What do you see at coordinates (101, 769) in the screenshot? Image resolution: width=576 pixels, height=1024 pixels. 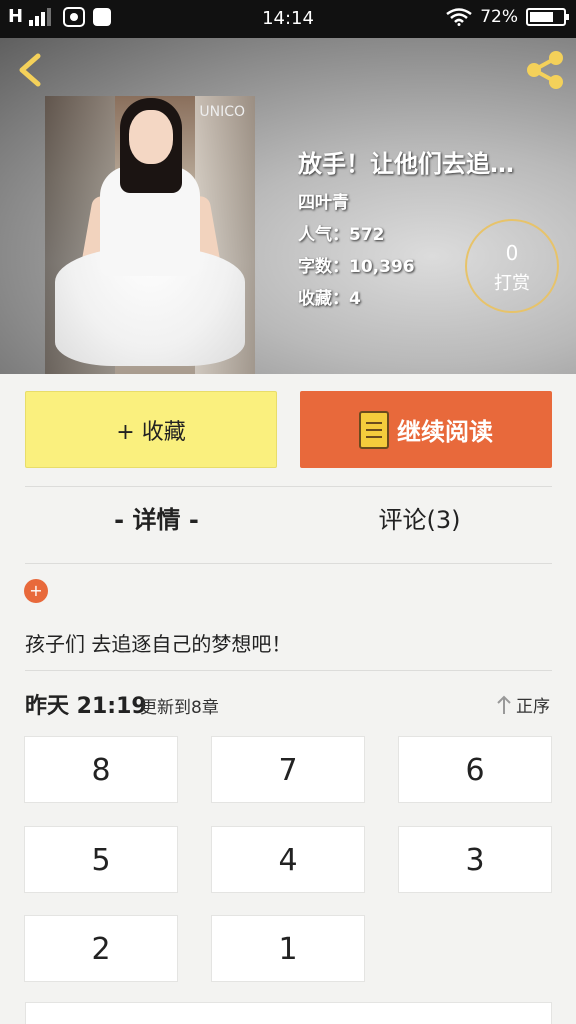 I see `chapter-button: 8` at bounding box center [101, 769].